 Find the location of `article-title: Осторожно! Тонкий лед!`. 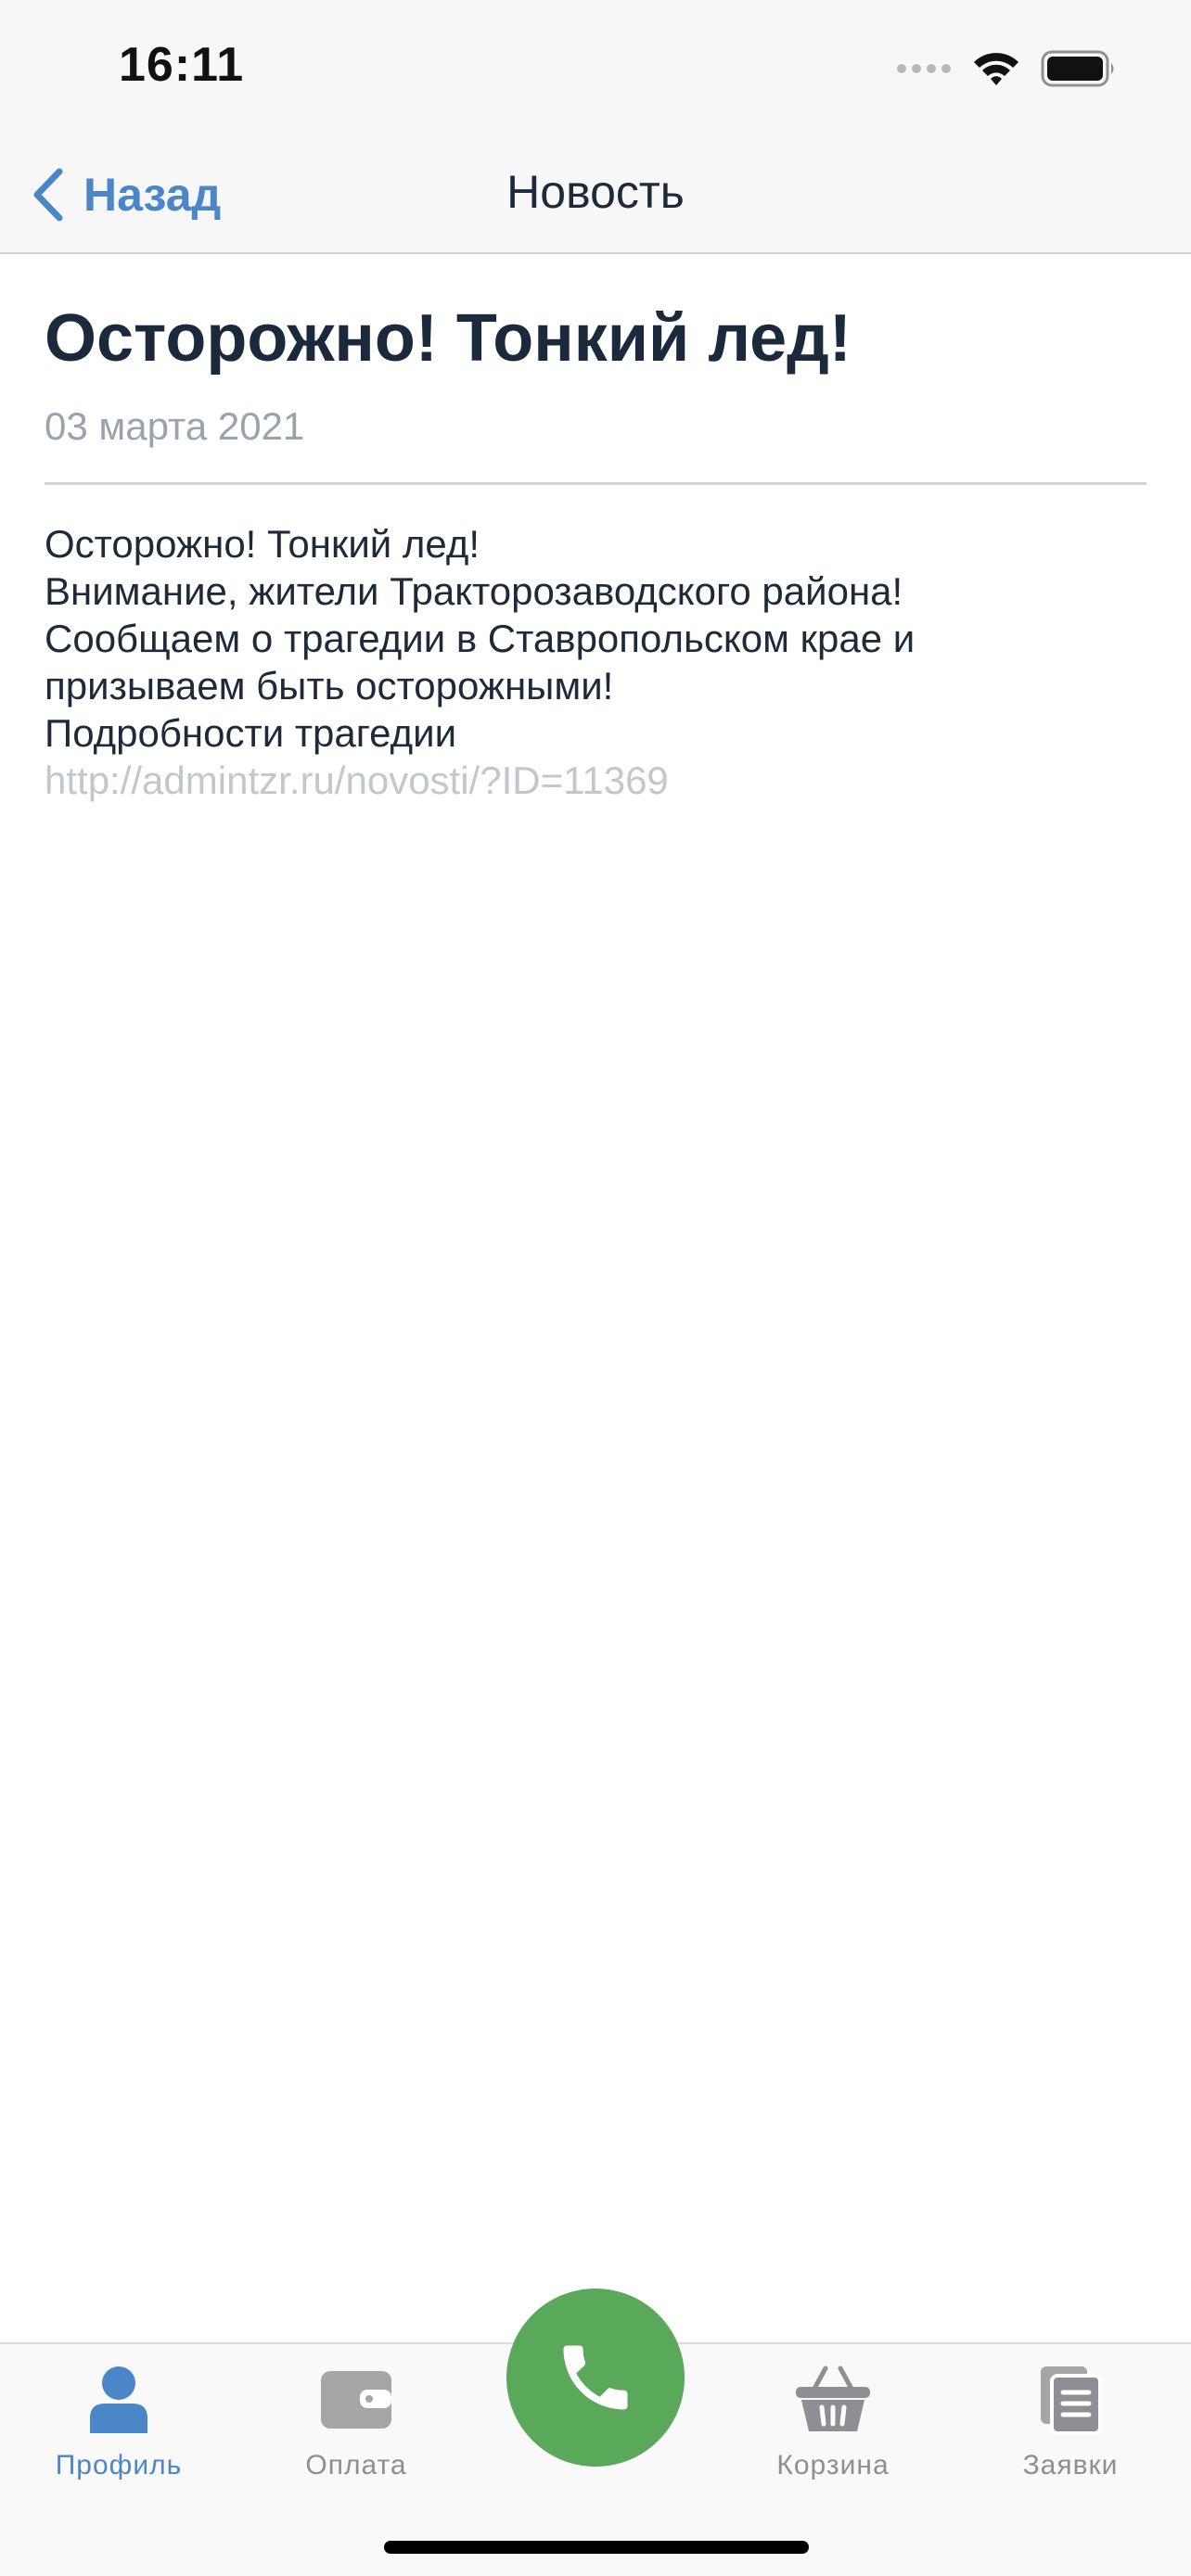

article-title: Осторожно! Тонкий лед! is located at coordinates (449, 338).